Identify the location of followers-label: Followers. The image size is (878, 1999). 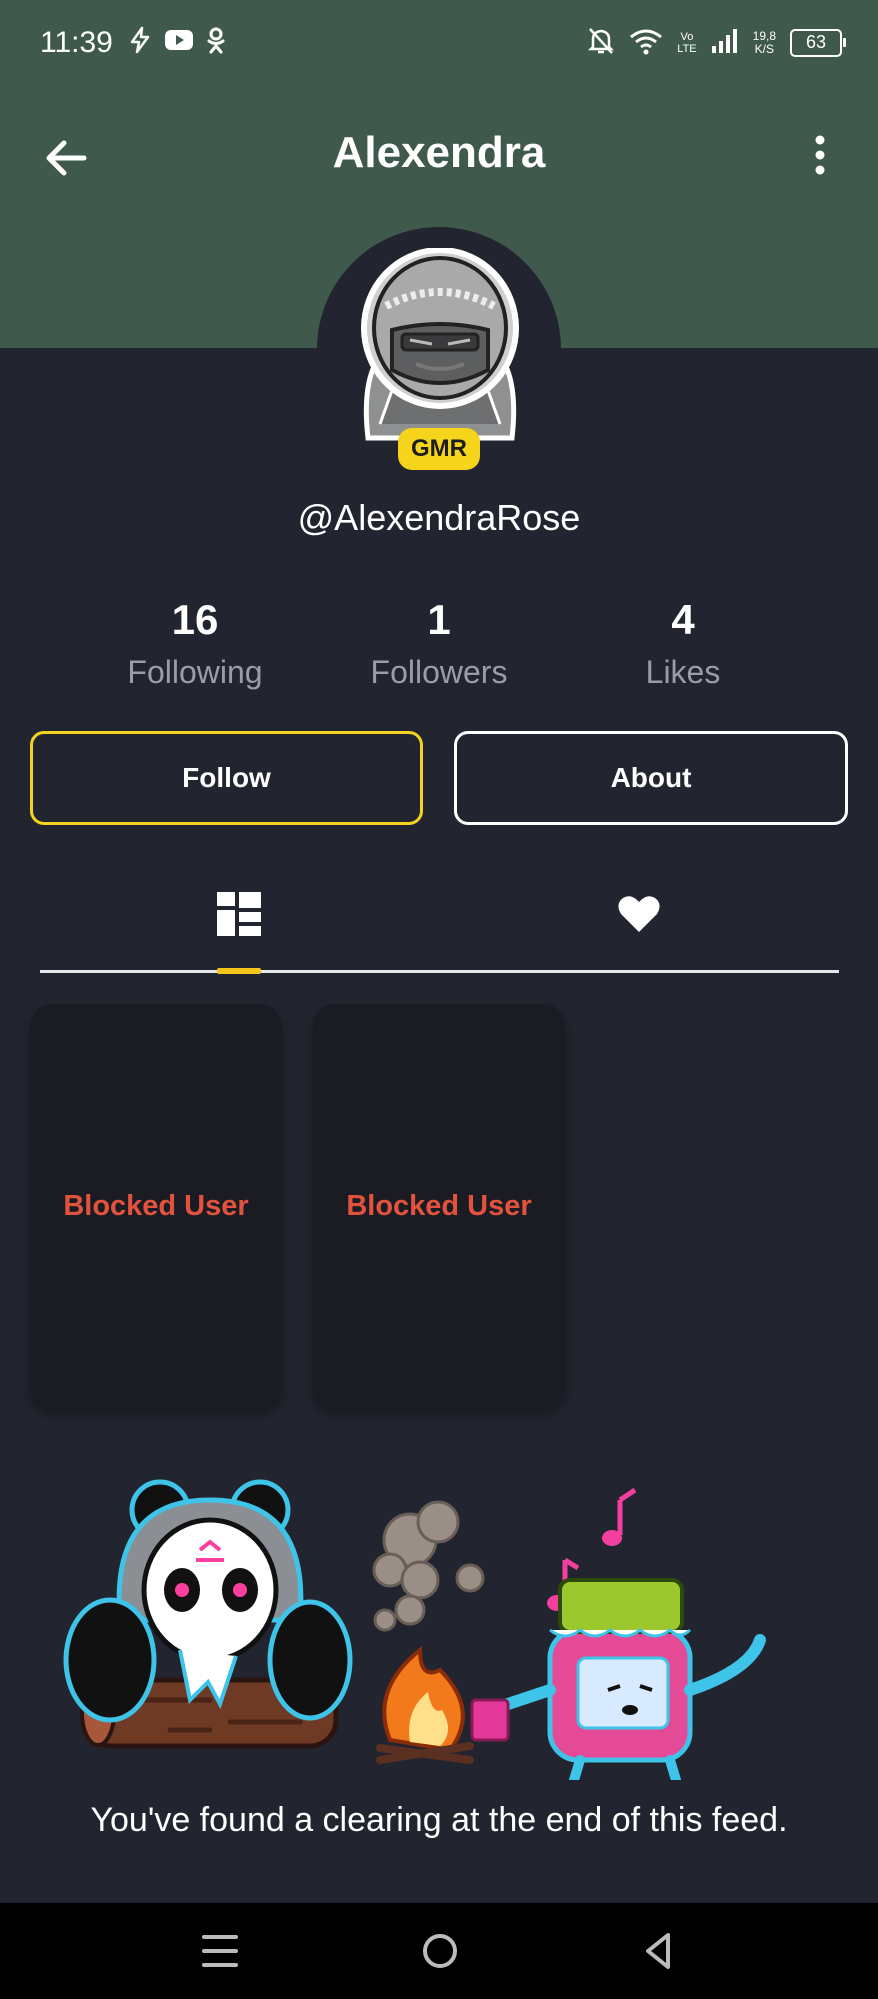
(439, 672).